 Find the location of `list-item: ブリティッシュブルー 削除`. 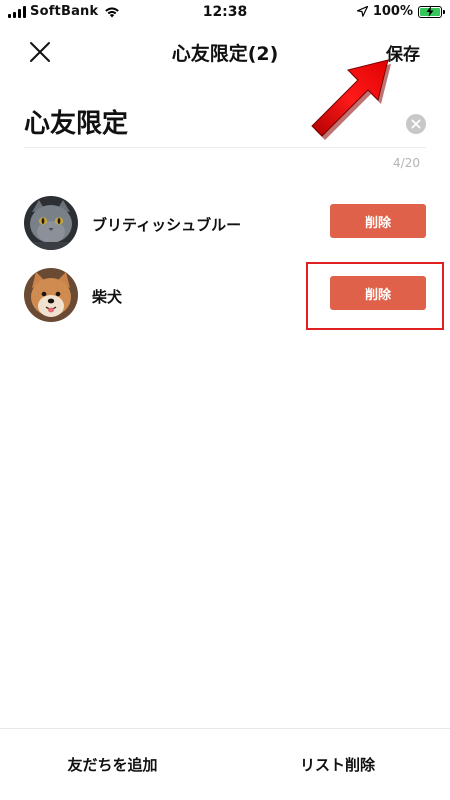

list-item: ブリティッシュブルー 削除 is located at coordinates (225, 224).